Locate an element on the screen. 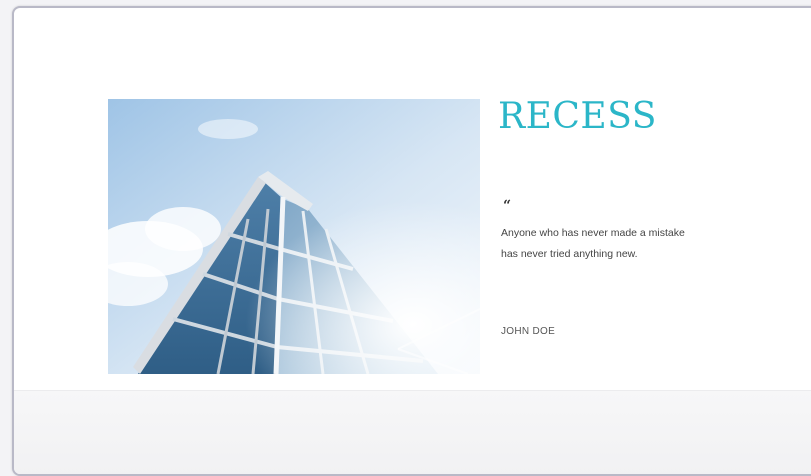 The image size is (811, 476). quote-mark-icon: “ is located at coordinates (507, 206).